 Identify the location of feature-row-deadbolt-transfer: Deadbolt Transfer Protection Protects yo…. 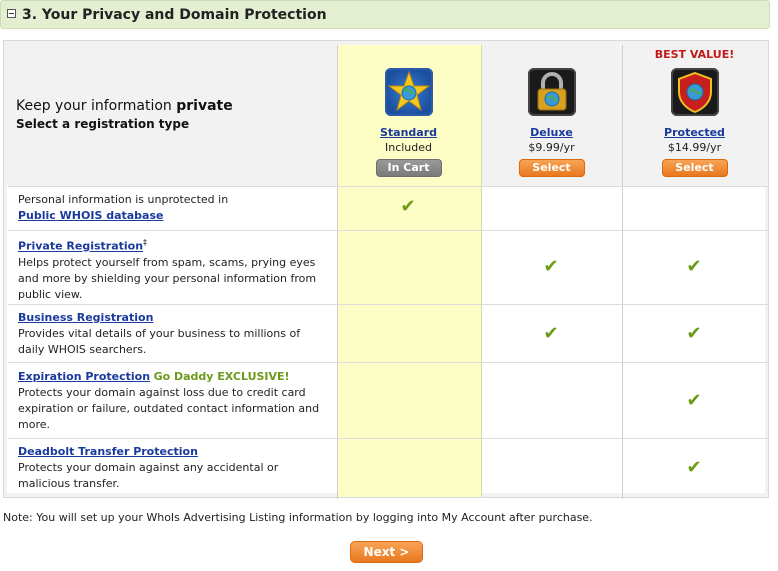
(173, 468).